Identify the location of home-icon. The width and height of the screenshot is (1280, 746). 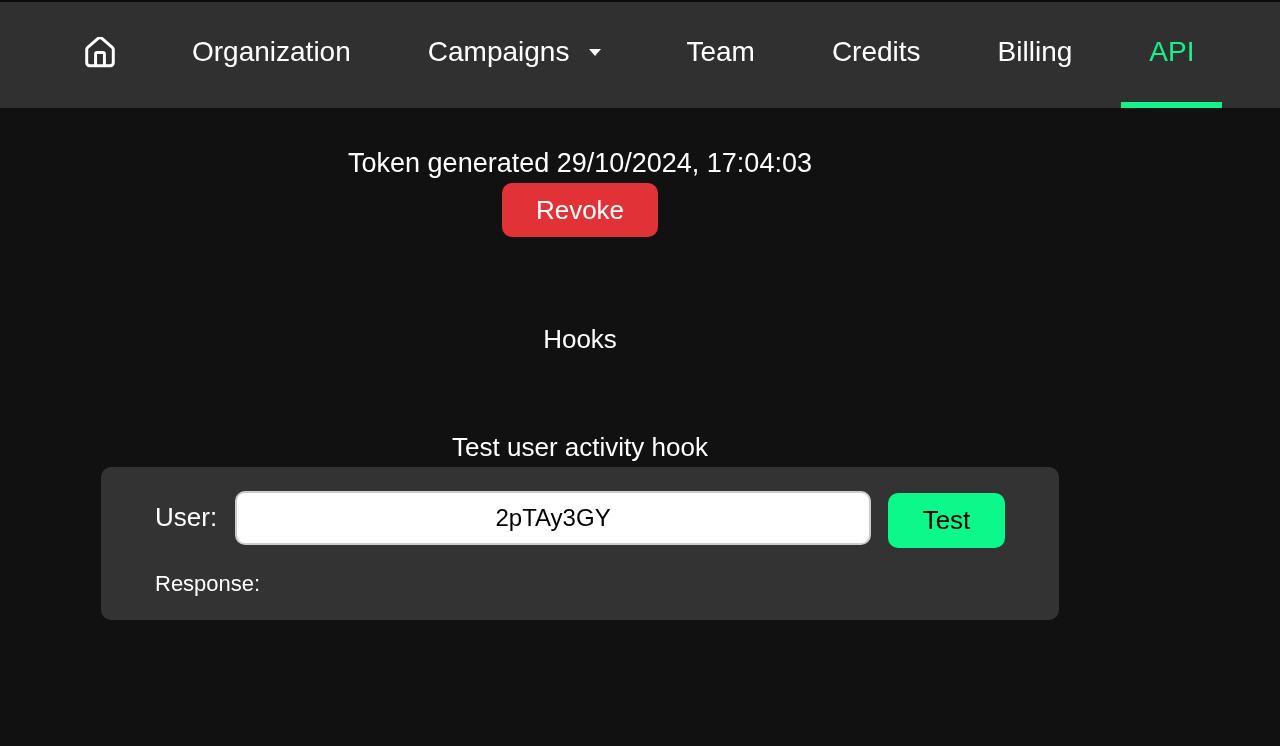
(100, 52).